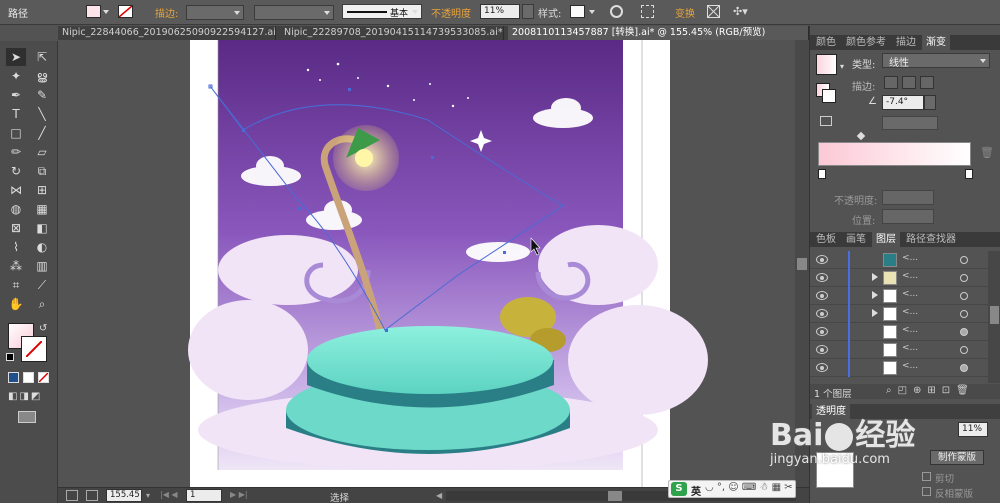  What do you see at coordinates (577, 11) in the screenshot?
I see `graphic-style-swatch` at bounding box center [577, 11].